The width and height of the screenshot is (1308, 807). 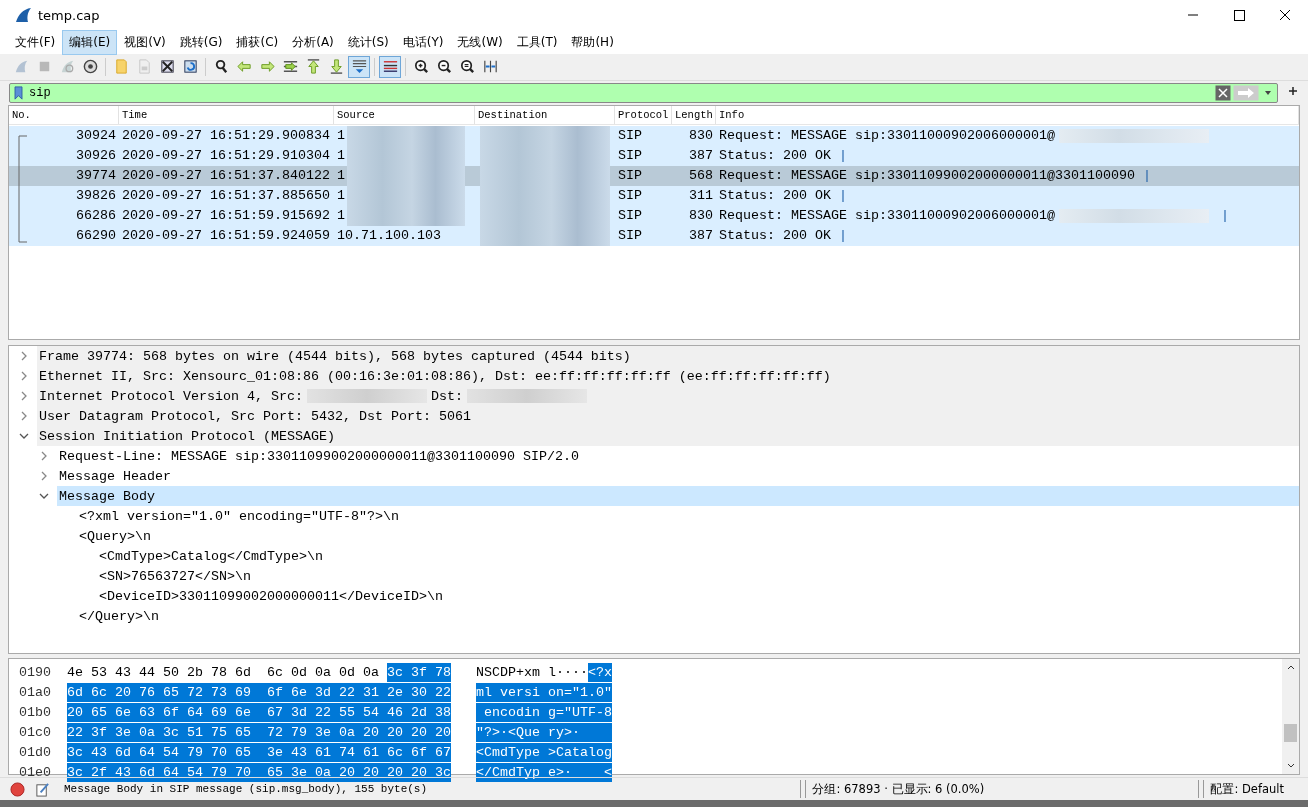 What do you see at coordinates (1223, 92) in the screenshot?
I see `clear-icon` at bounding box center [1223, 92].